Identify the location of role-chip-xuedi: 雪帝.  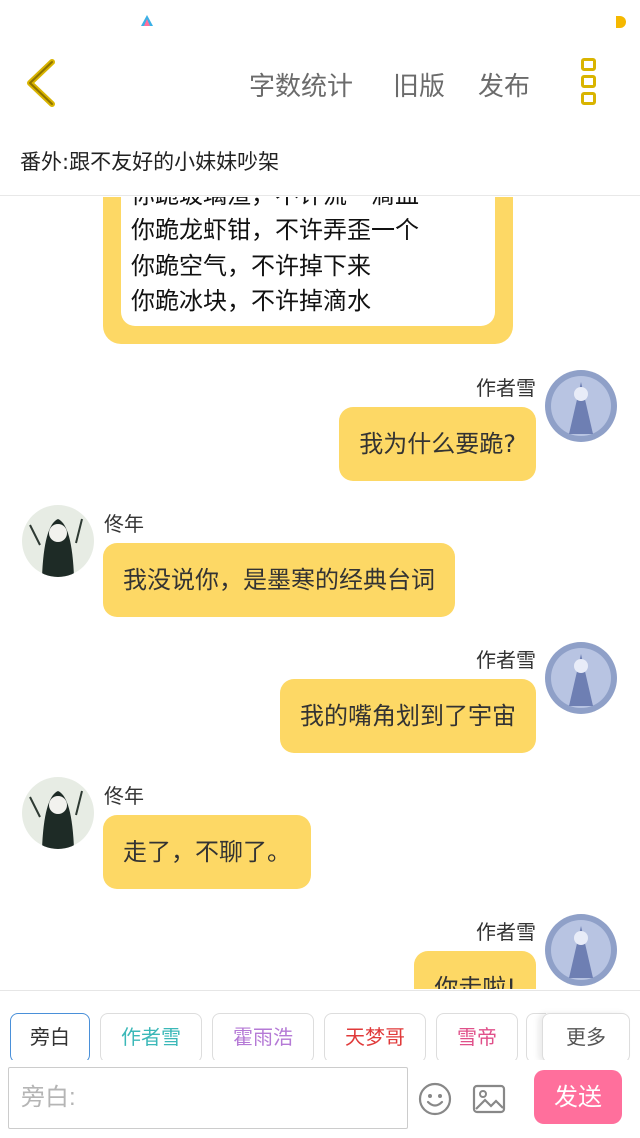
(477, 1038).